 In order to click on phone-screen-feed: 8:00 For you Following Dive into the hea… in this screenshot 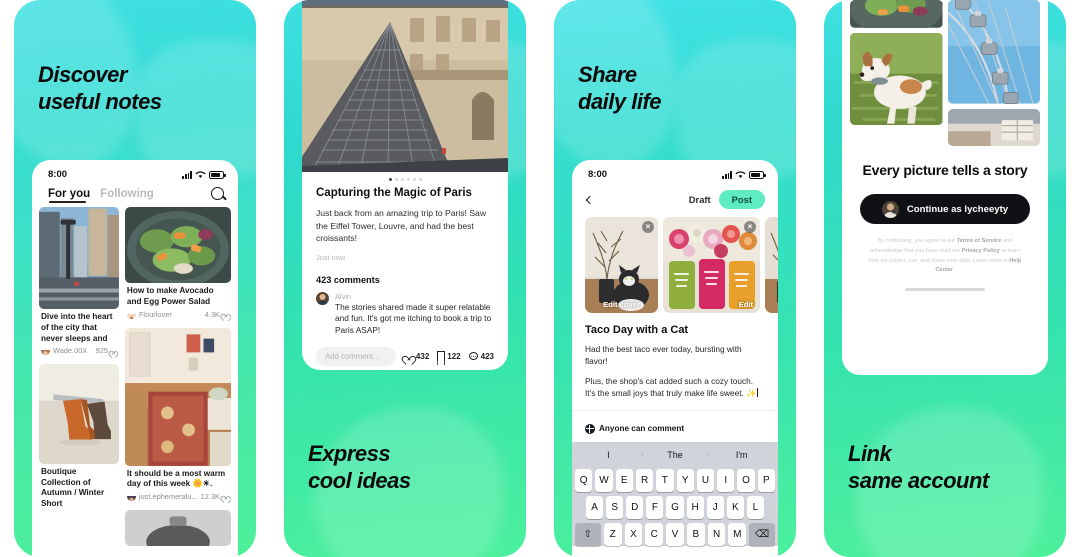, I will do `click(135, 358)`.